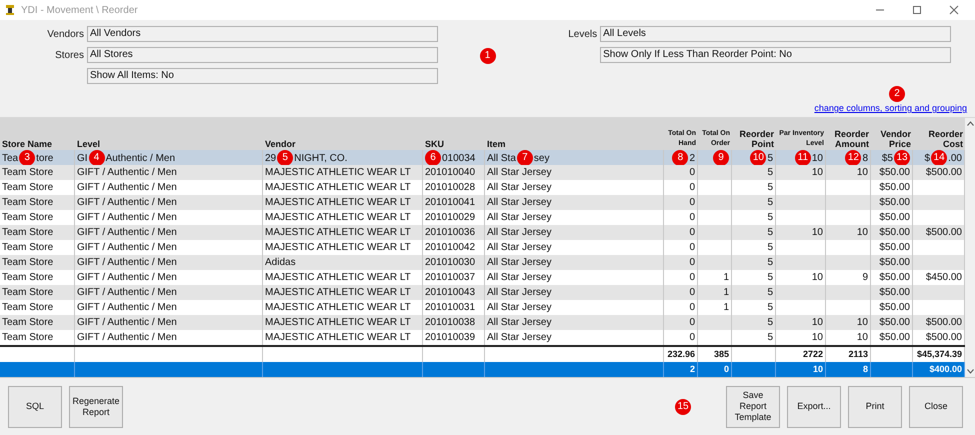 This screenshot has height=435, width=975. I want to click on close-icon, so click(954, 10).